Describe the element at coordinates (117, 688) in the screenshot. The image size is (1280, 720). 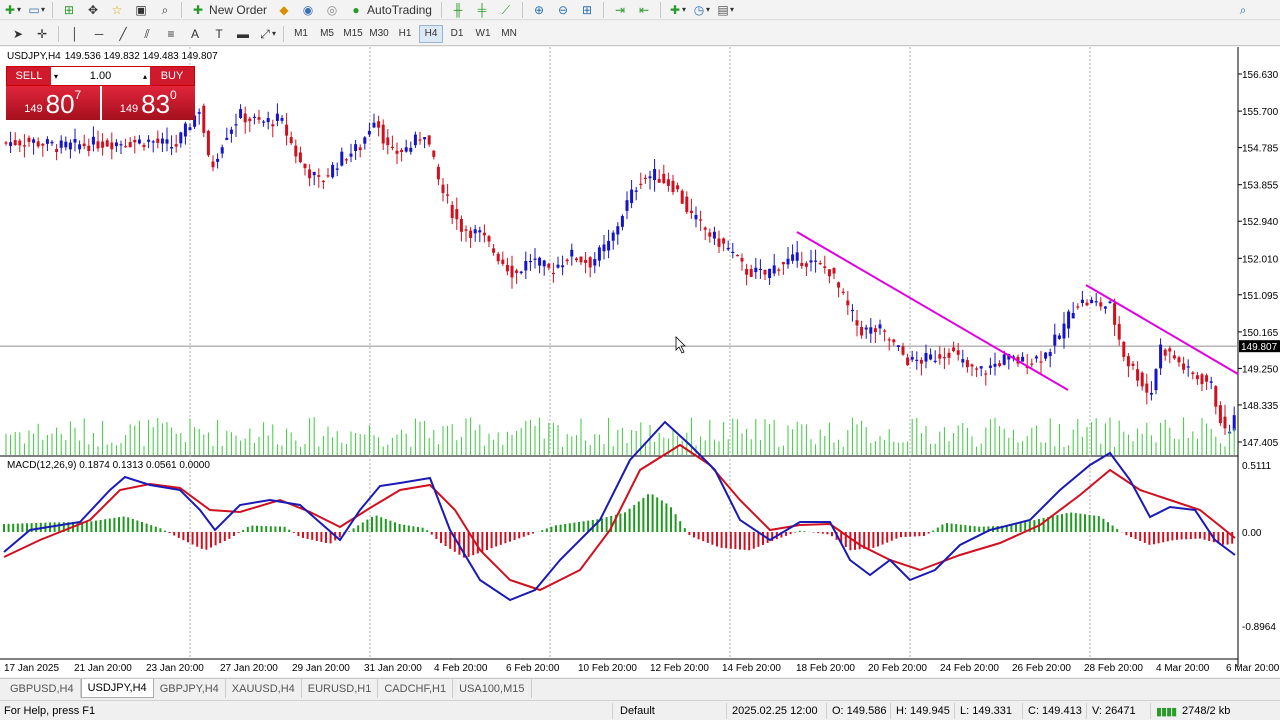
I see `chart-tab: USDJPY,H4` at that location.